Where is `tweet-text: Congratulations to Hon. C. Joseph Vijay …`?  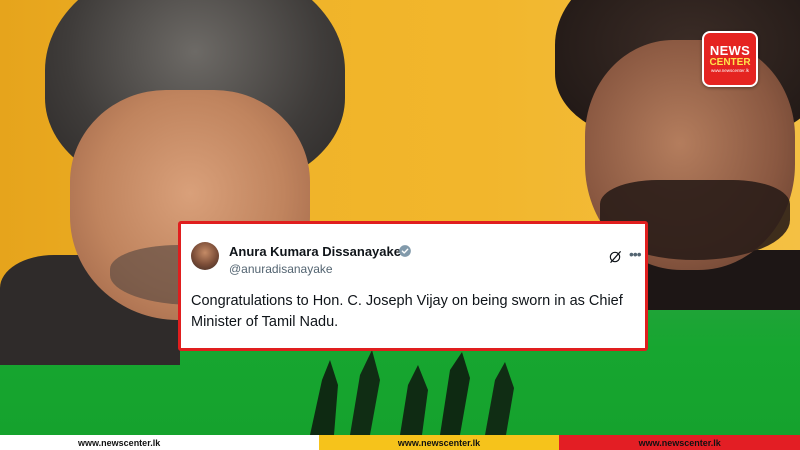
tweet-text: Congratulations to Hon. C. Joseph Vijay … is located at coordinates (407, 311).